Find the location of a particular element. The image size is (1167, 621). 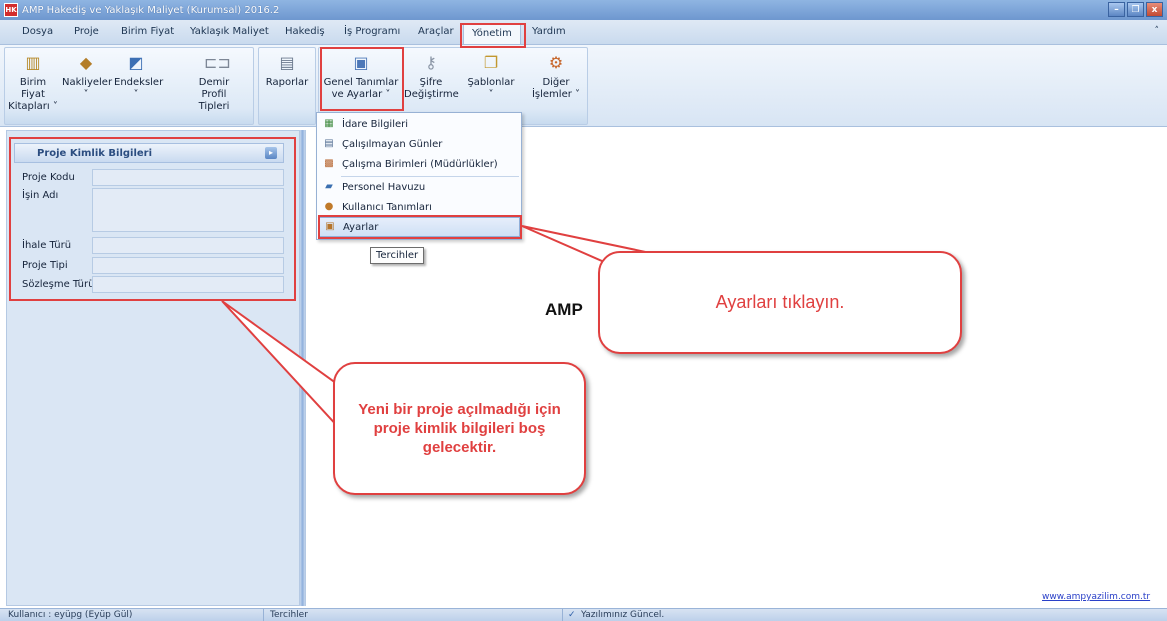

ribbon-collapse-icon: ˄ is located at coordinates (1157, 31).